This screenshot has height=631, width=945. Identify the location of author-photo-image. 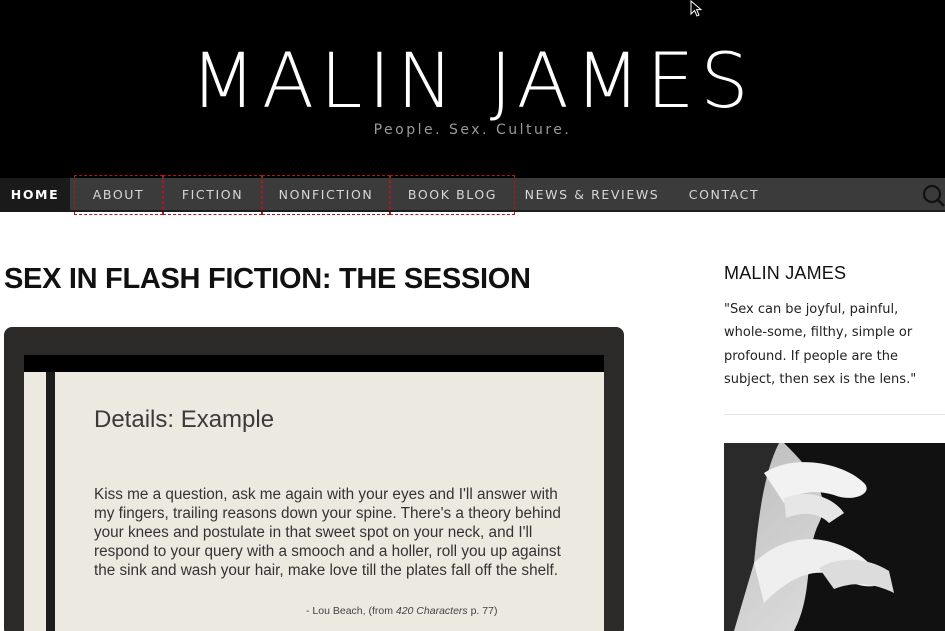
(834, 537).